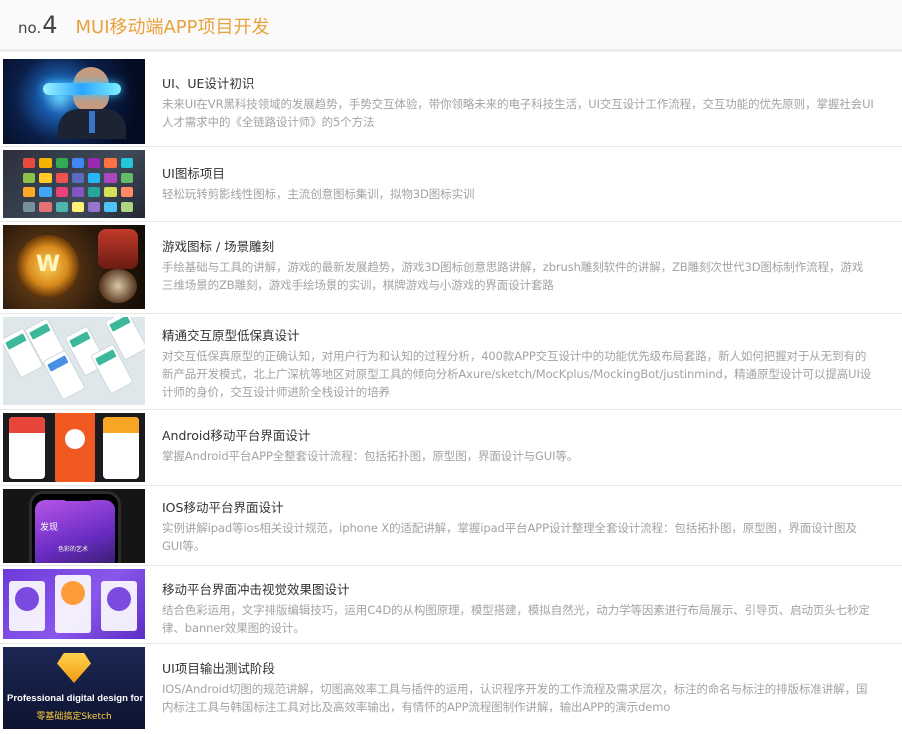 The height and width of the screenshot is (734, 902). Describe the element at coordinates (518, 84) in the screenshot. I see `course-item-title: UI、UE设计初识` at that location.